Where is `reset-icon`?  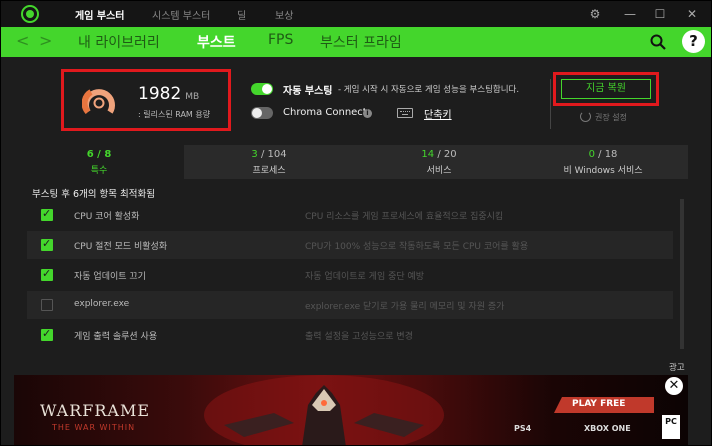 reset-icon is located at coordinates (585, 116).